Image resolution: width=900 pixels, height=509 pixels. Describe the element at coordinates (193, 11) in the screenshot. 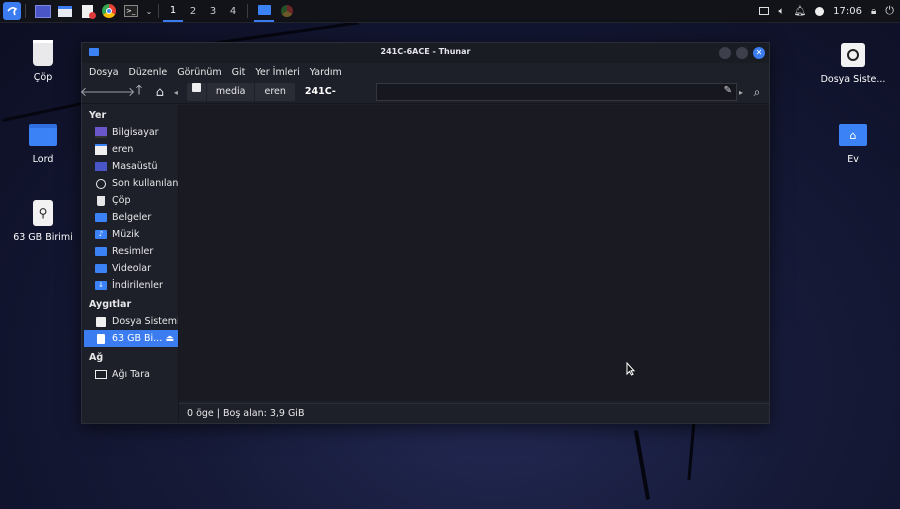

I see `workspace-2: 2` at that location.